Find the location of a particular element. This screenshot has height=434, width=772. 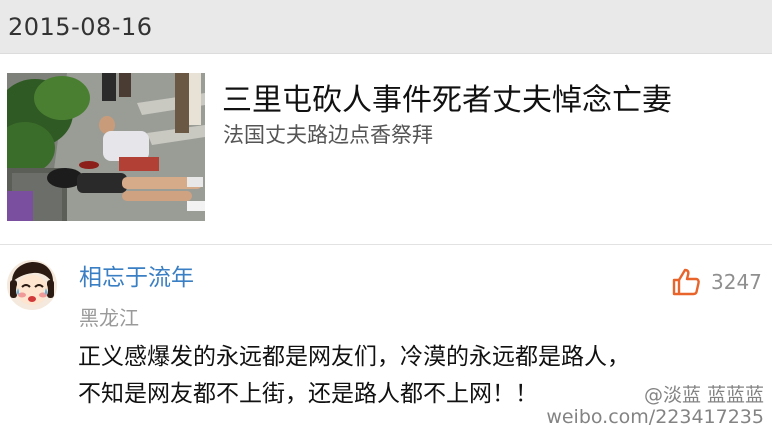

article-subtitle: 法国丈夫路边点香祭拜 is located at coordinates (328, 135).